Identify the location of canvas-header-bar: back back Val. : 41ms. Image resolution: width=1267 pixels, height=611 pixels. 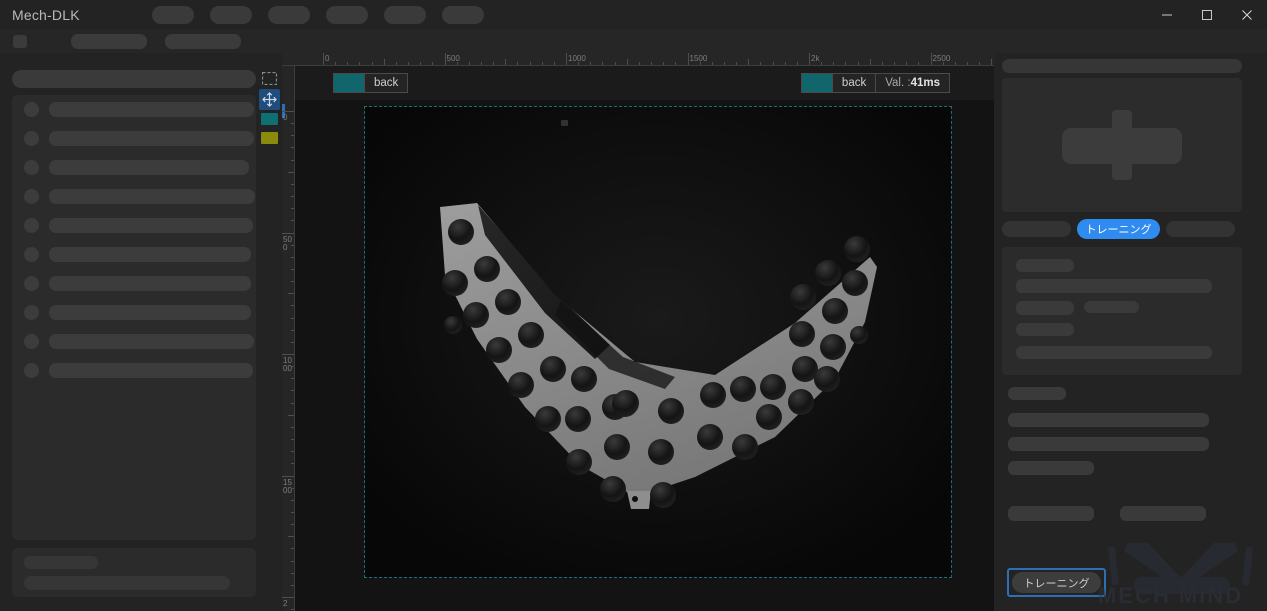
(644, 83).